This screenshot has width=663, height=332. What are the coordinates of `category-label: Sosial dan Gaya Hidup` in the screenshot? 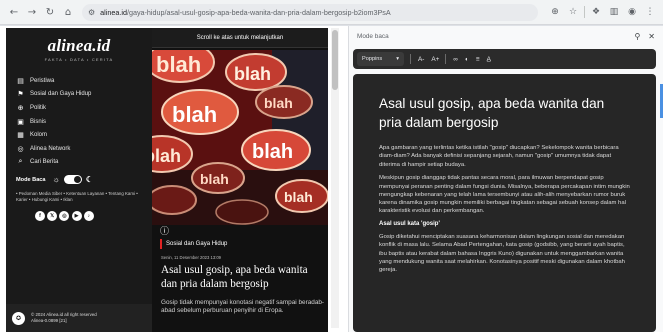 It's located at (197, 244).